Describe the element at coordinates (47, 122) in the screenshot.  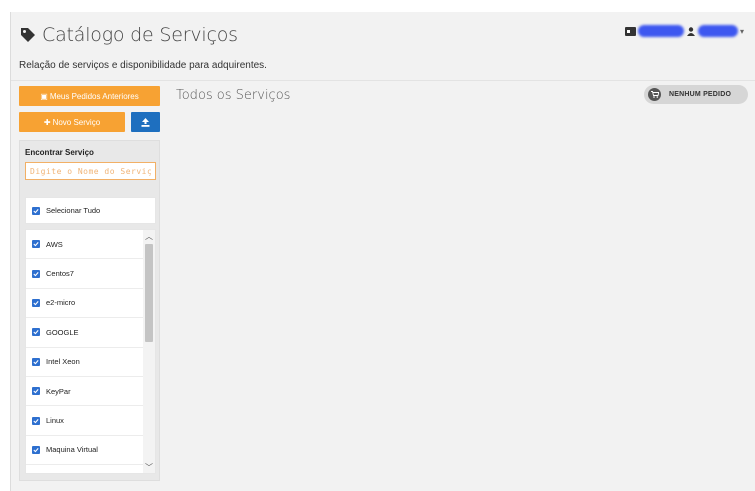
I see `plus-icon: ✚` at that location.